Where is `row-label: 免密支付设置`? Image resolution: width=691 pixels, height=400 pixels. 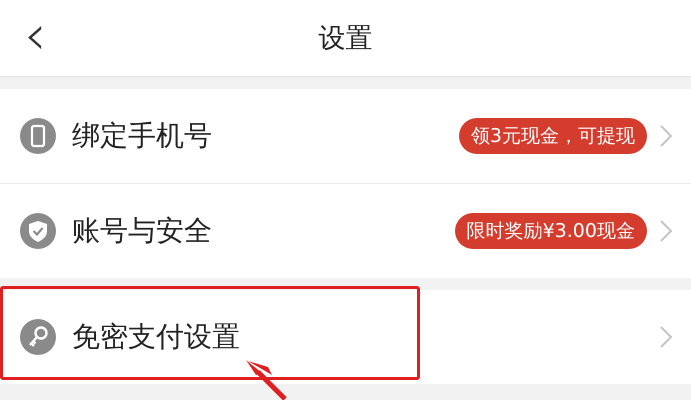
row-label: 免密支付设置 is located at coordinates (156, 337).